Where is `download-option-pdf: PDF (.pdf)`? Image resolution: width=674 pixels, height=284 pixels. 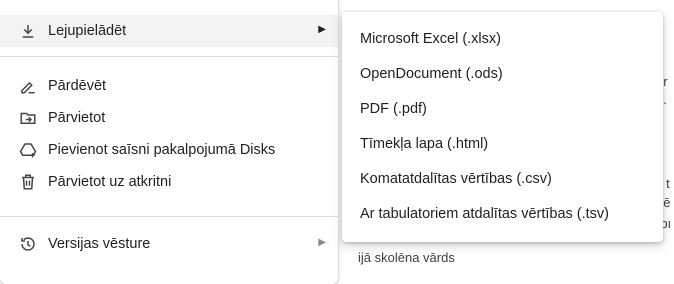
download-option-pdf: PDF (.pdf) is located at coordinates (502, 109).